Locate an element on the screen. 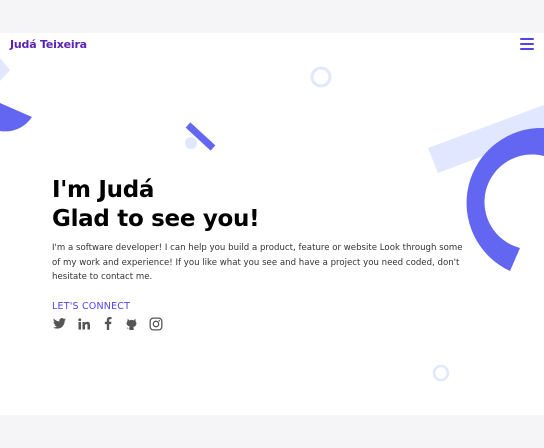 The image size is (544, 448). hero-title-line1: I'm Judá is located at coordinates (103, 190).